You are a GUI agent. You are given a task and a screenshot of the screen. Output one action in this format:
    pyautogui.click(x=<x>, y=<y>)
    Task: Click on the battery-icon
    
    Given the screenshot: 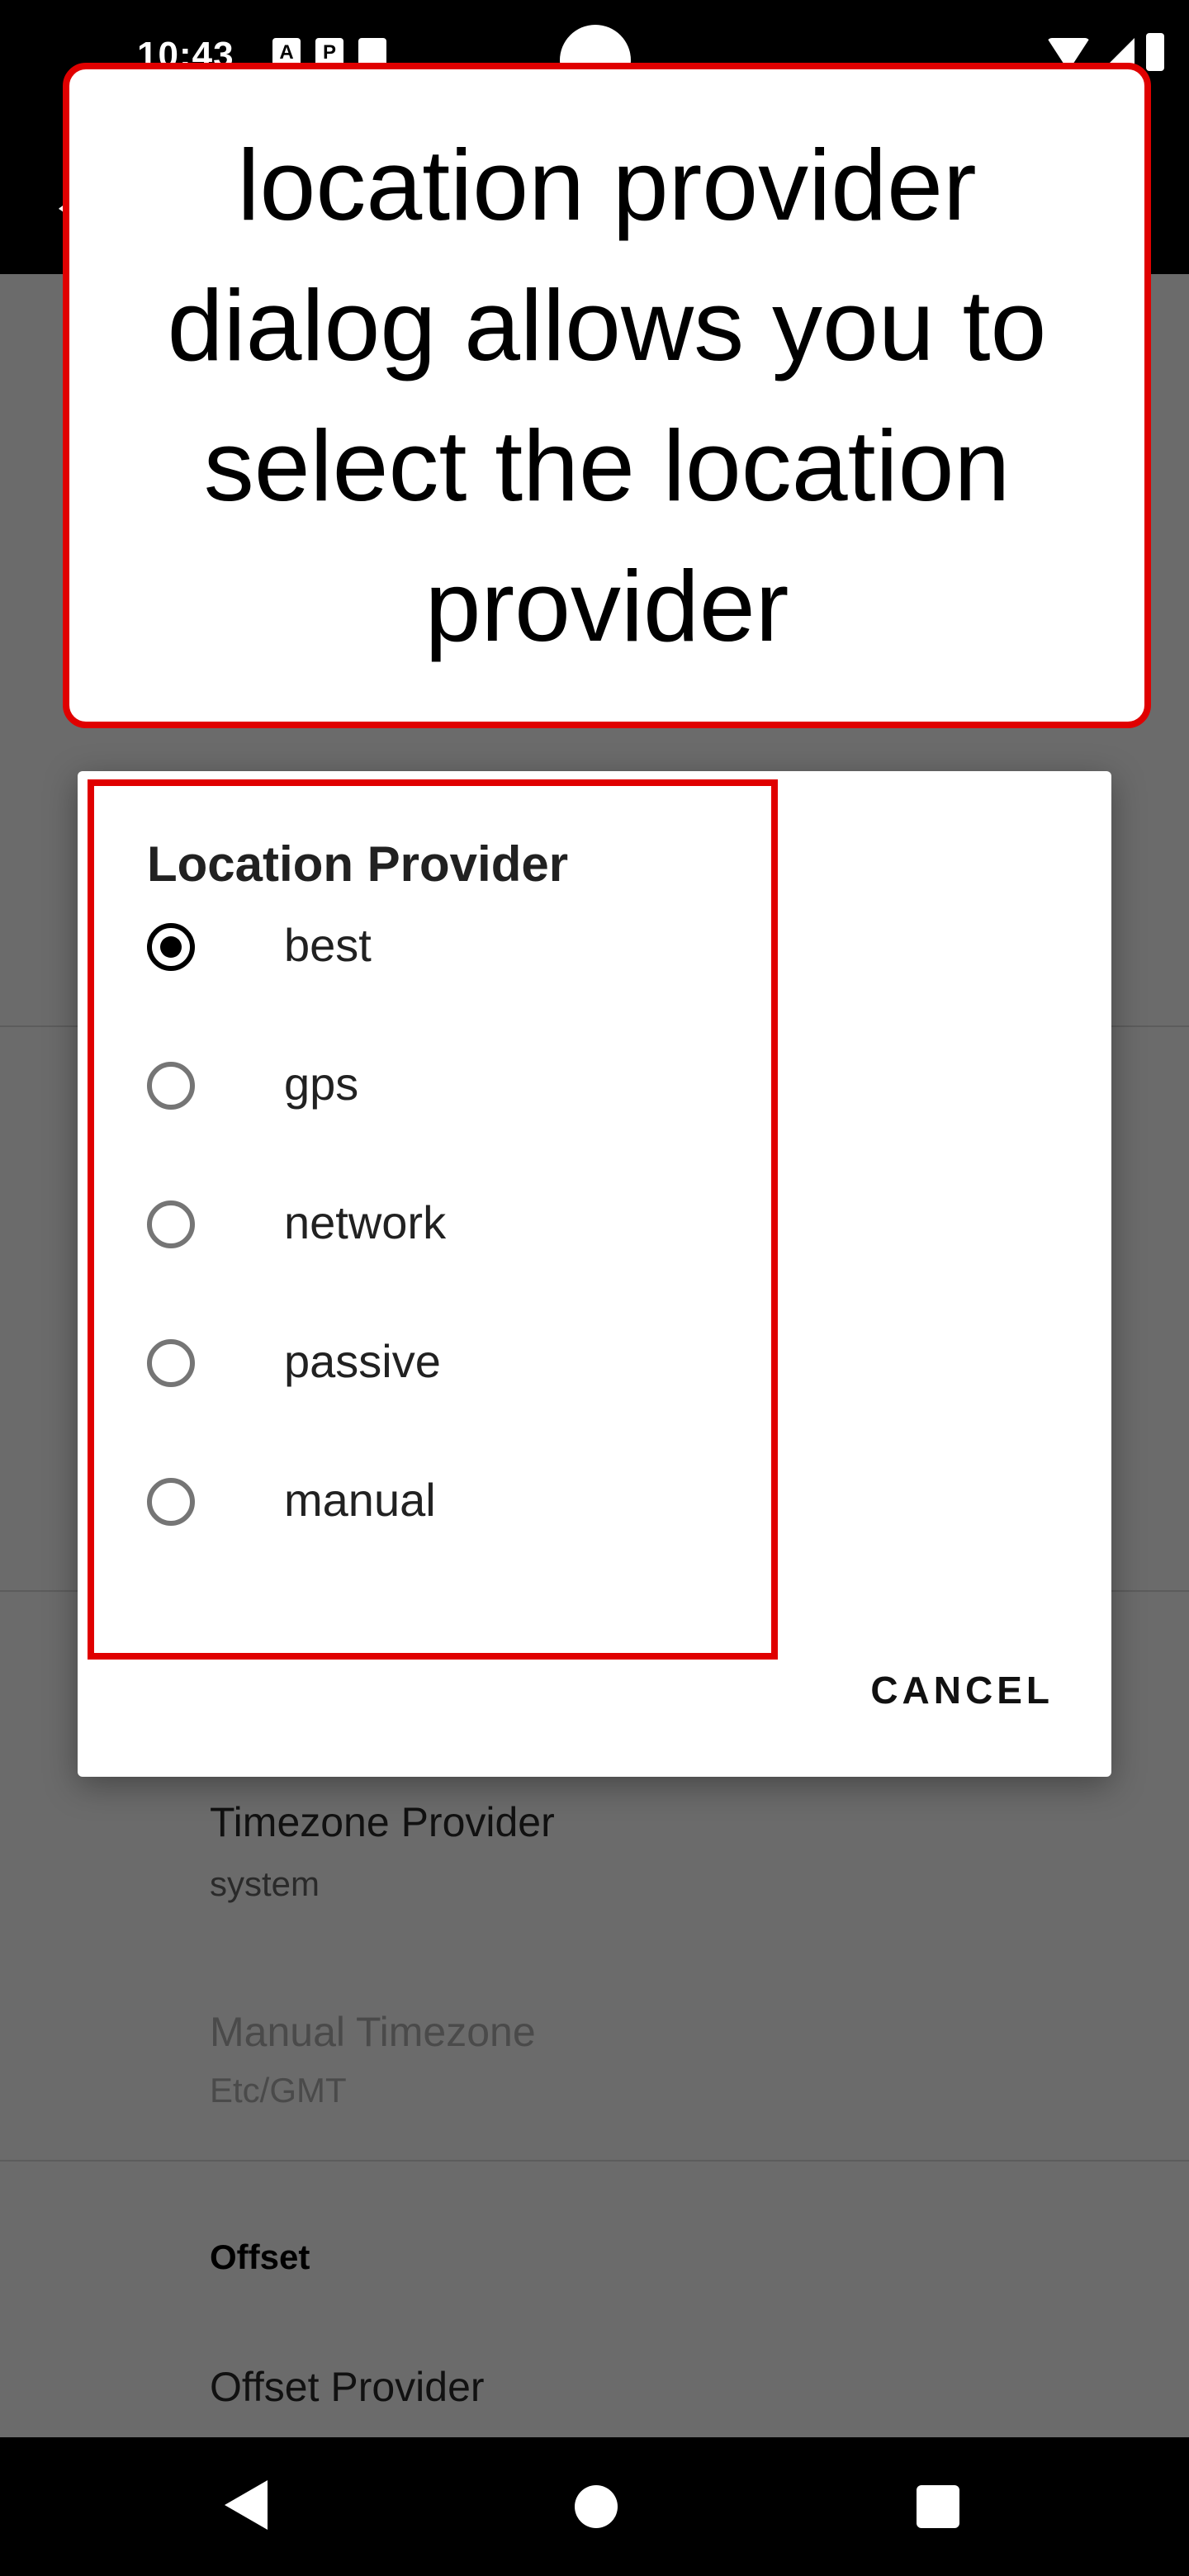 What is the action you would take?
    pyautogui.click(x=1155, y=52)
    